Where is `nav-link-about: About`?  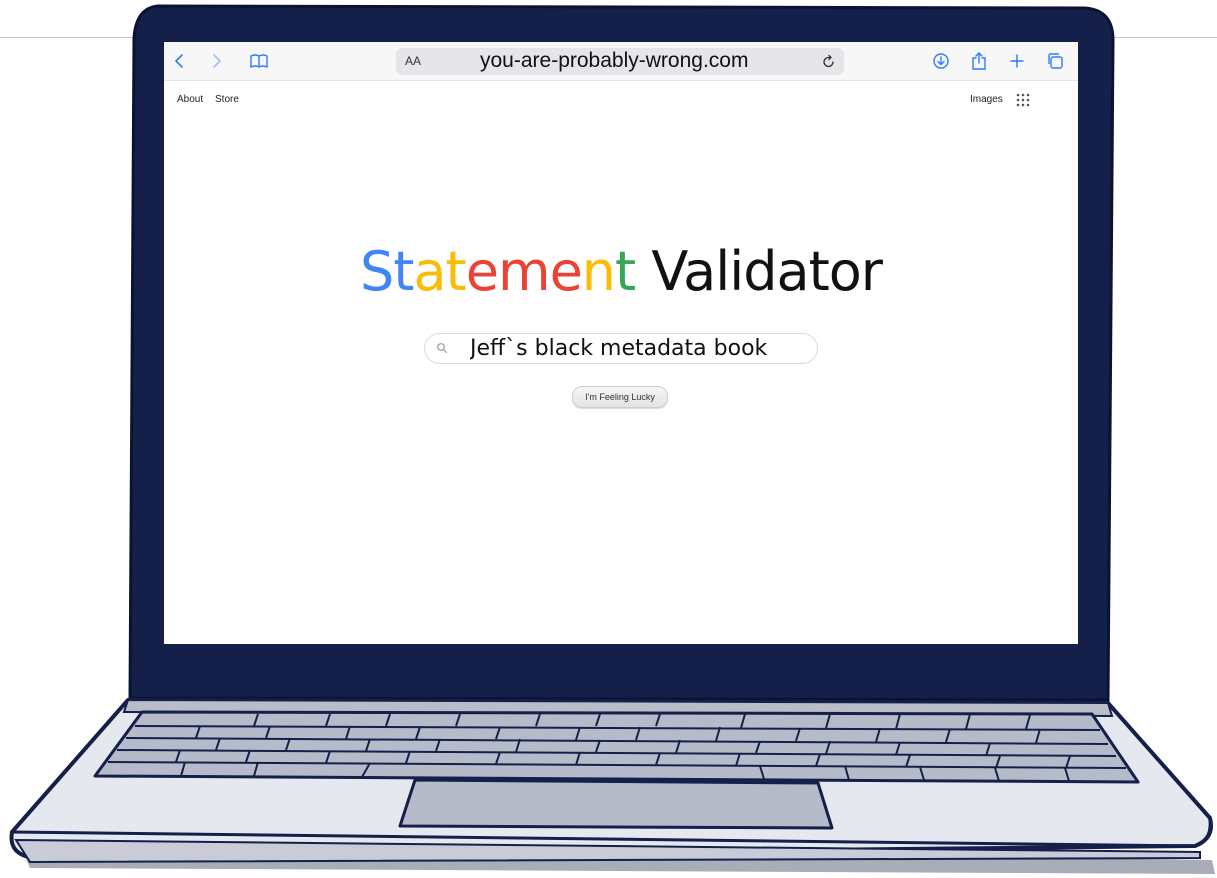
nav-link-about: About is located at coordinates (190, 99).